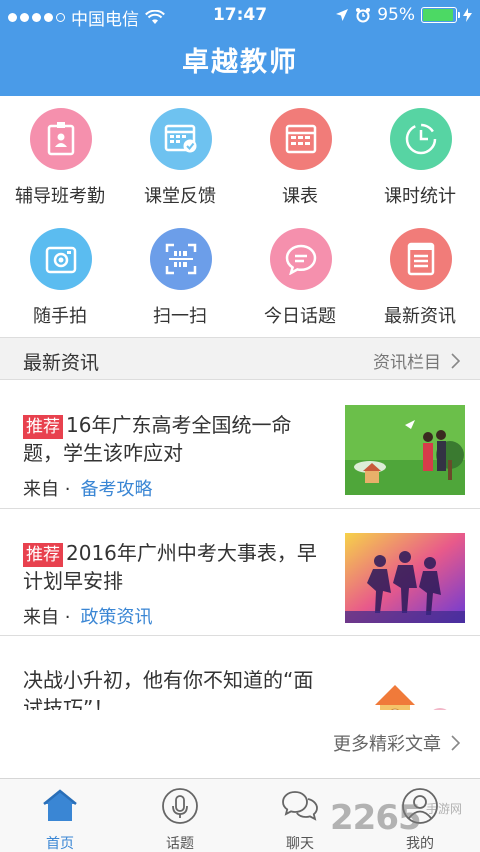 This screenshot has width=480, height=852. I want to click on news-source: 政策资讯, so click(116, 617).